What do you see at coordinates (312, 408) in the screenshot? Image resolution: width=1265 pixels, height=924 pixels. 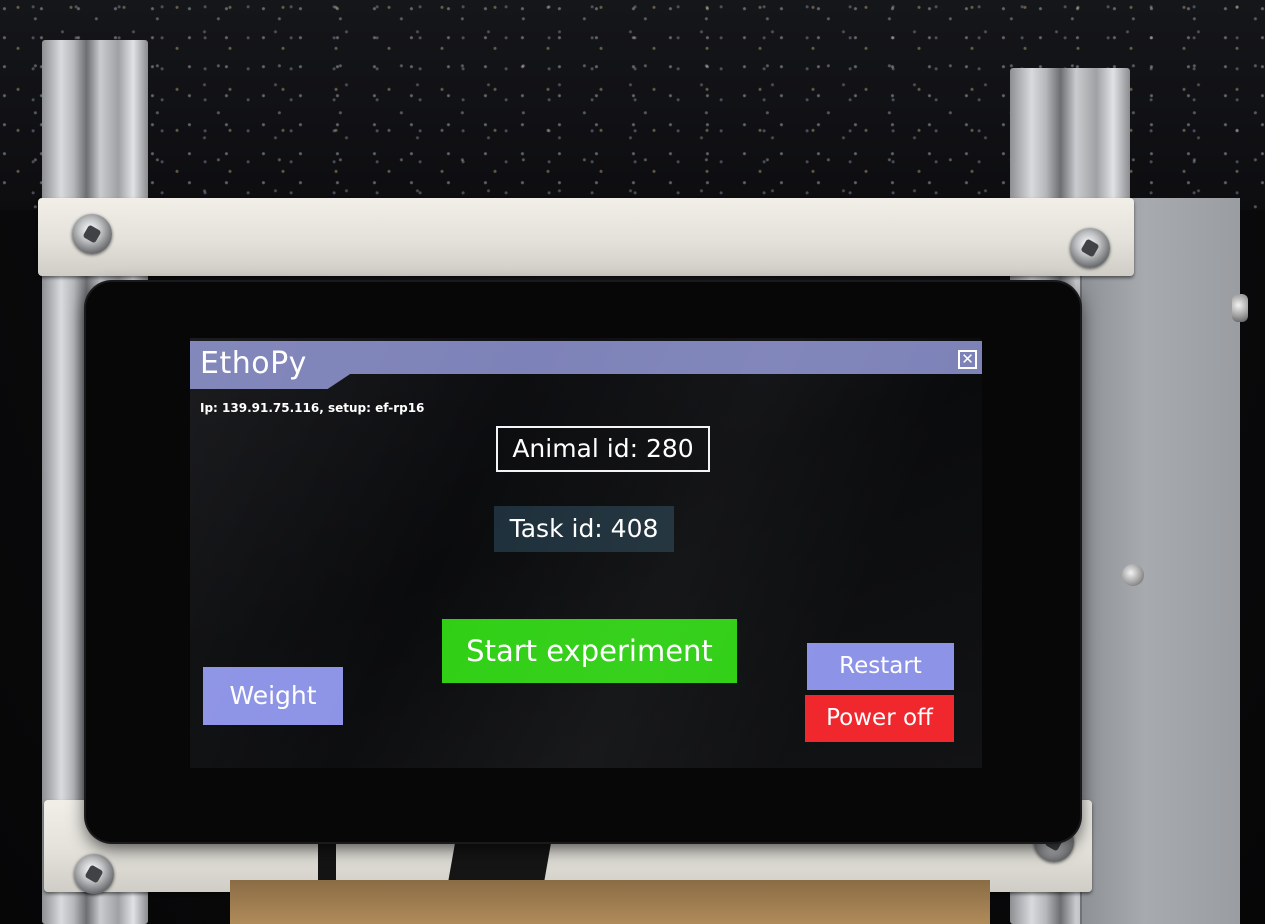 I see `connection-info: Ip: 139.91.75.116, setup: ef-rp16` at bounding box center [312, 408].